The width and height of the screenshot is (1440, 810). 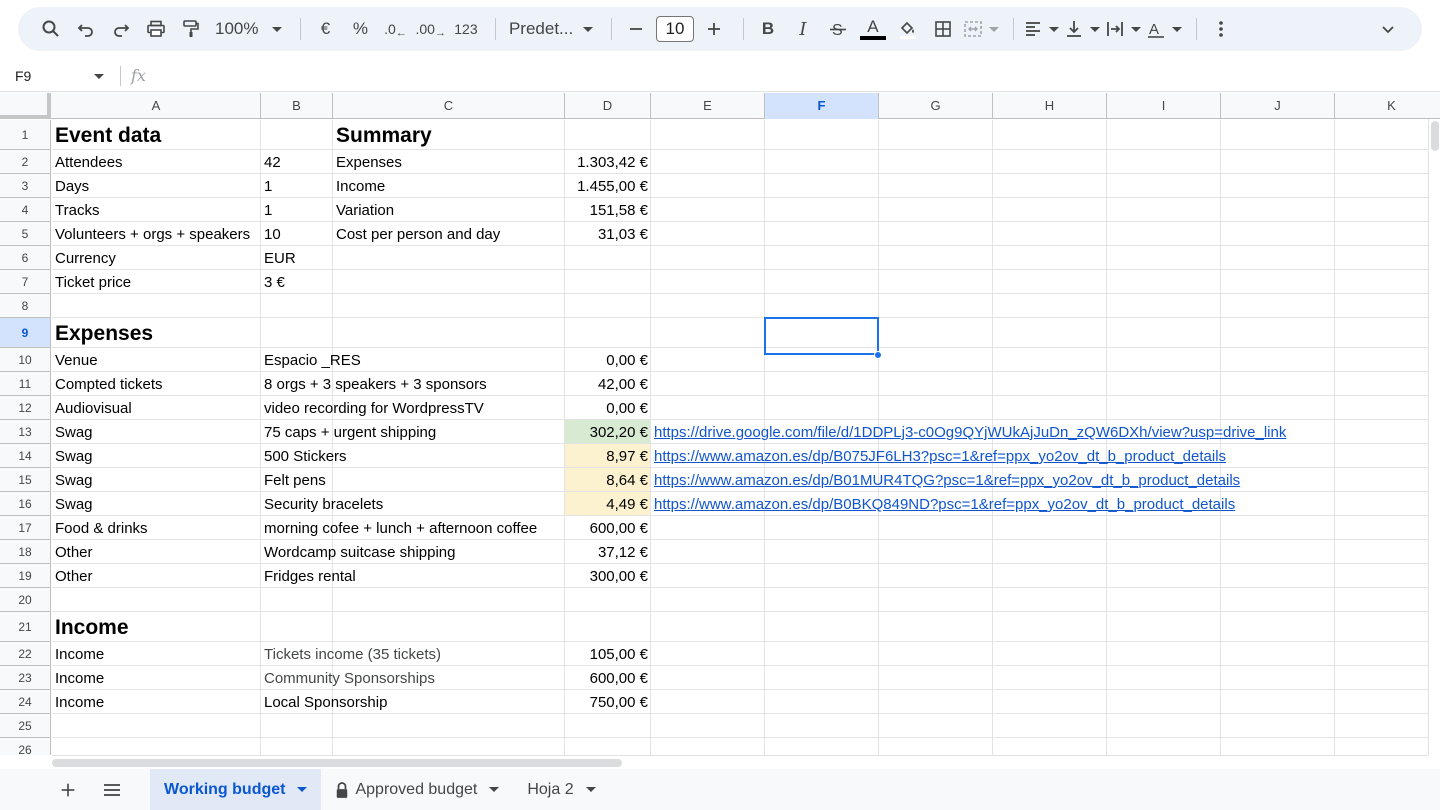 What do you see at coordinates (936, 106) in the screenshot?
I see `column-header-g: G` at bounding box center [936, 106].